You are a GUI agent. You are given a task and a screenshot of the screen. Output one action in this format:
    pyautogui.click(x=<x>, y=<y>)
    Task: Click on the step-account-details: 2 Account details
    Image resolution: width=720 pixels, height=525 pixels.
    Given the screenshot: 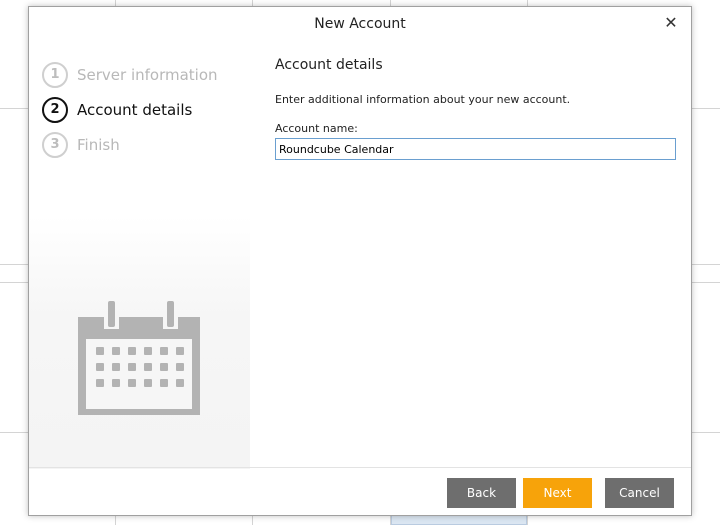 What is the action you would take?
    pyautogui.click(x=130, y=109)
    